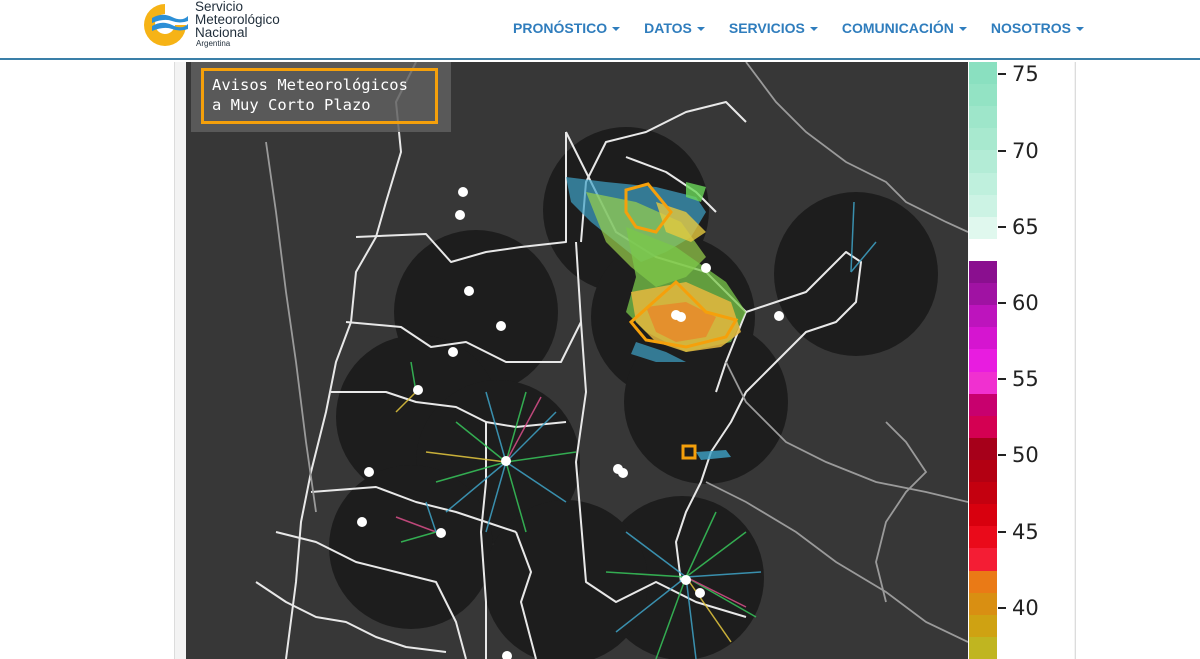  Describe the element at coordinates (1025, 455) in the screenshot. I see `tick-label-50: 50` at that location.